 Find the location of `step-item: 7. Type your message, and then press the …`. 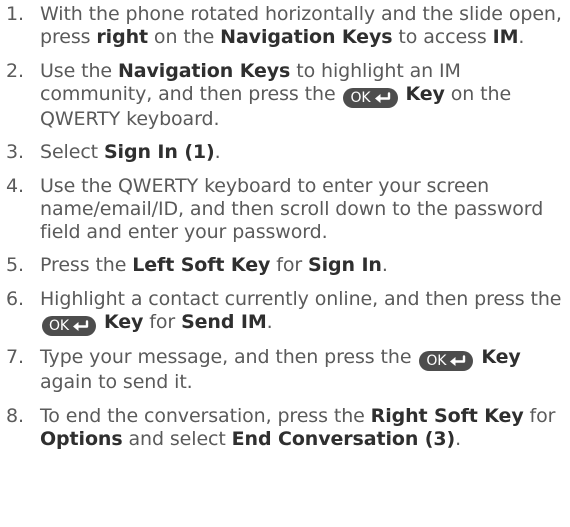

step-item: 7. Type your message, and then press the … is located at coordinates (285, 370).